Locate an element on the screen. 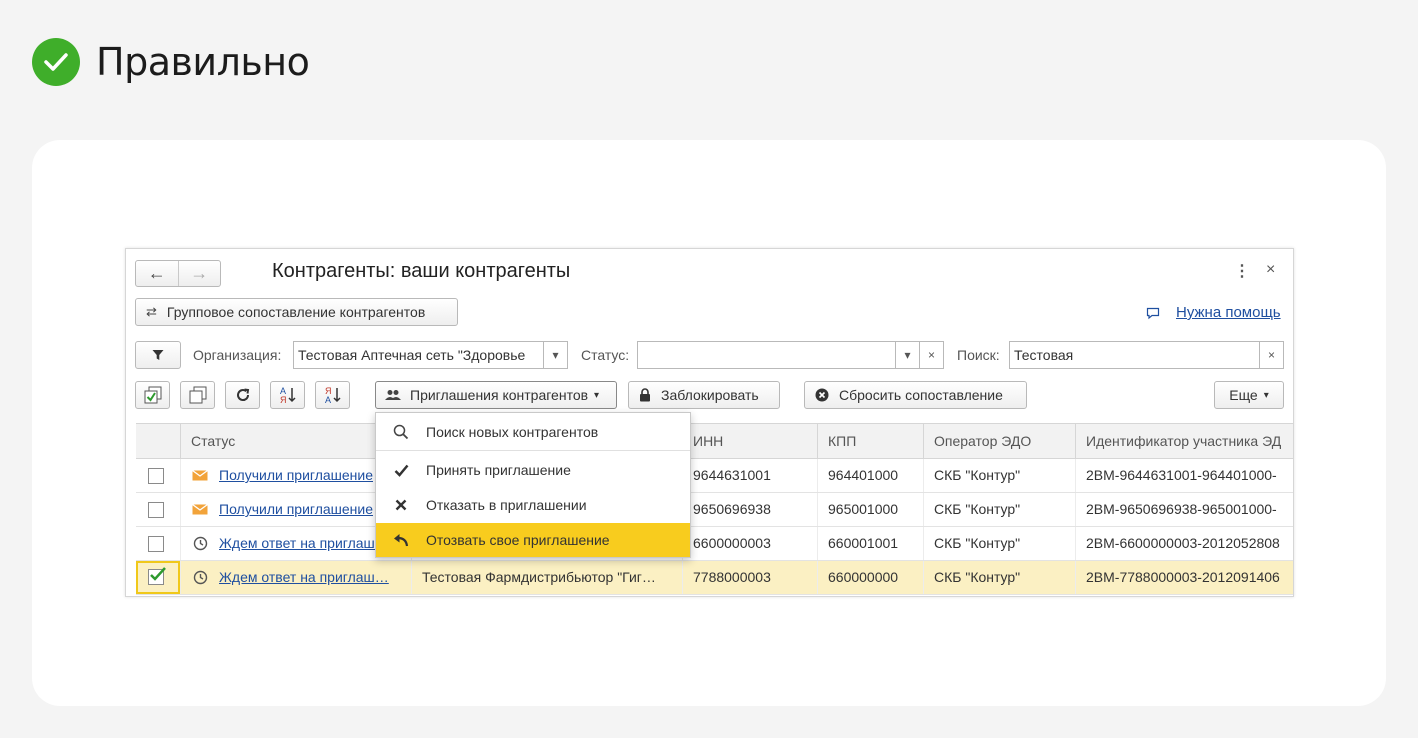  unselect-all-button is located at coordinates (197, 395).